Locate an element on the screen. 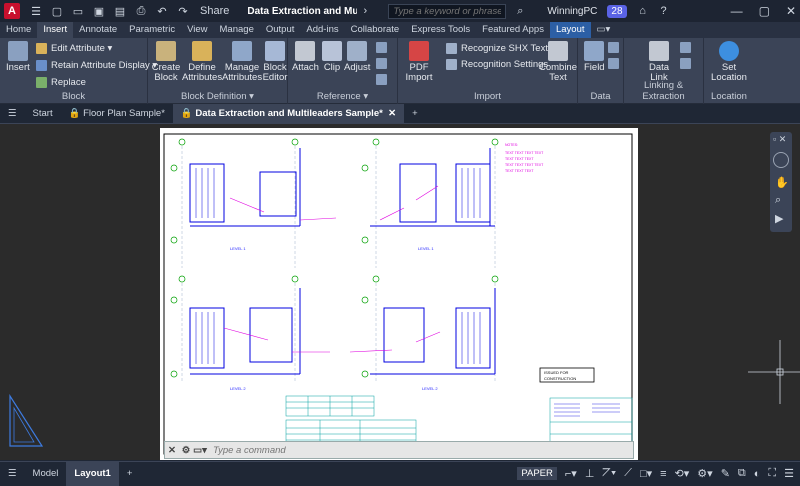 The image size is (800, 486). isodraft-icon: ⟋ is located at coordinates (628, 473).